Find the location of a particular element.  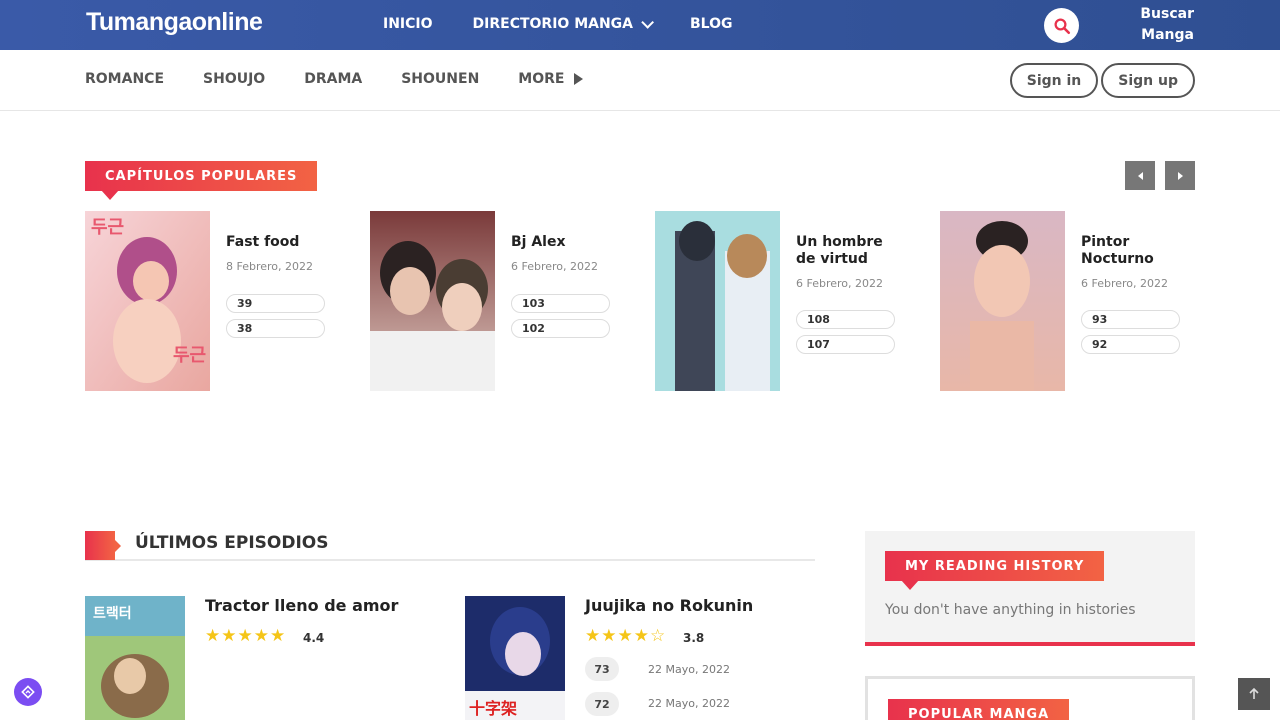

svg-text: 十字架 is located at coordinates (493, 708).